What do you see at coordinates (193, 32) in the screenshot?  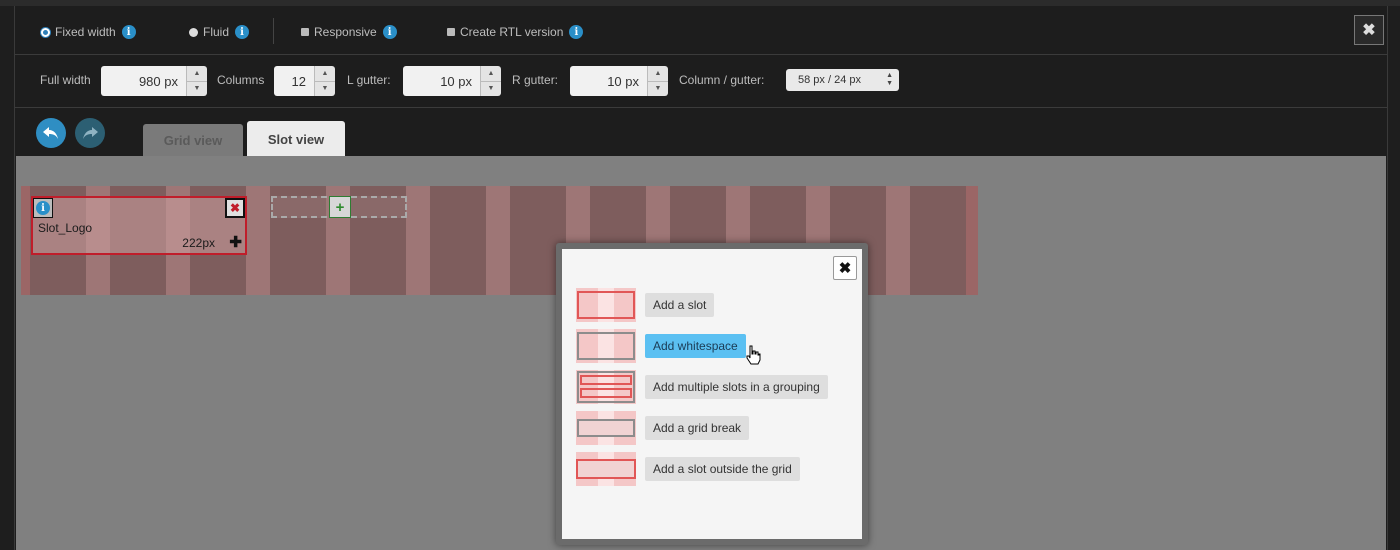 I see `fluid-radio` at bounding box center [193, 32].